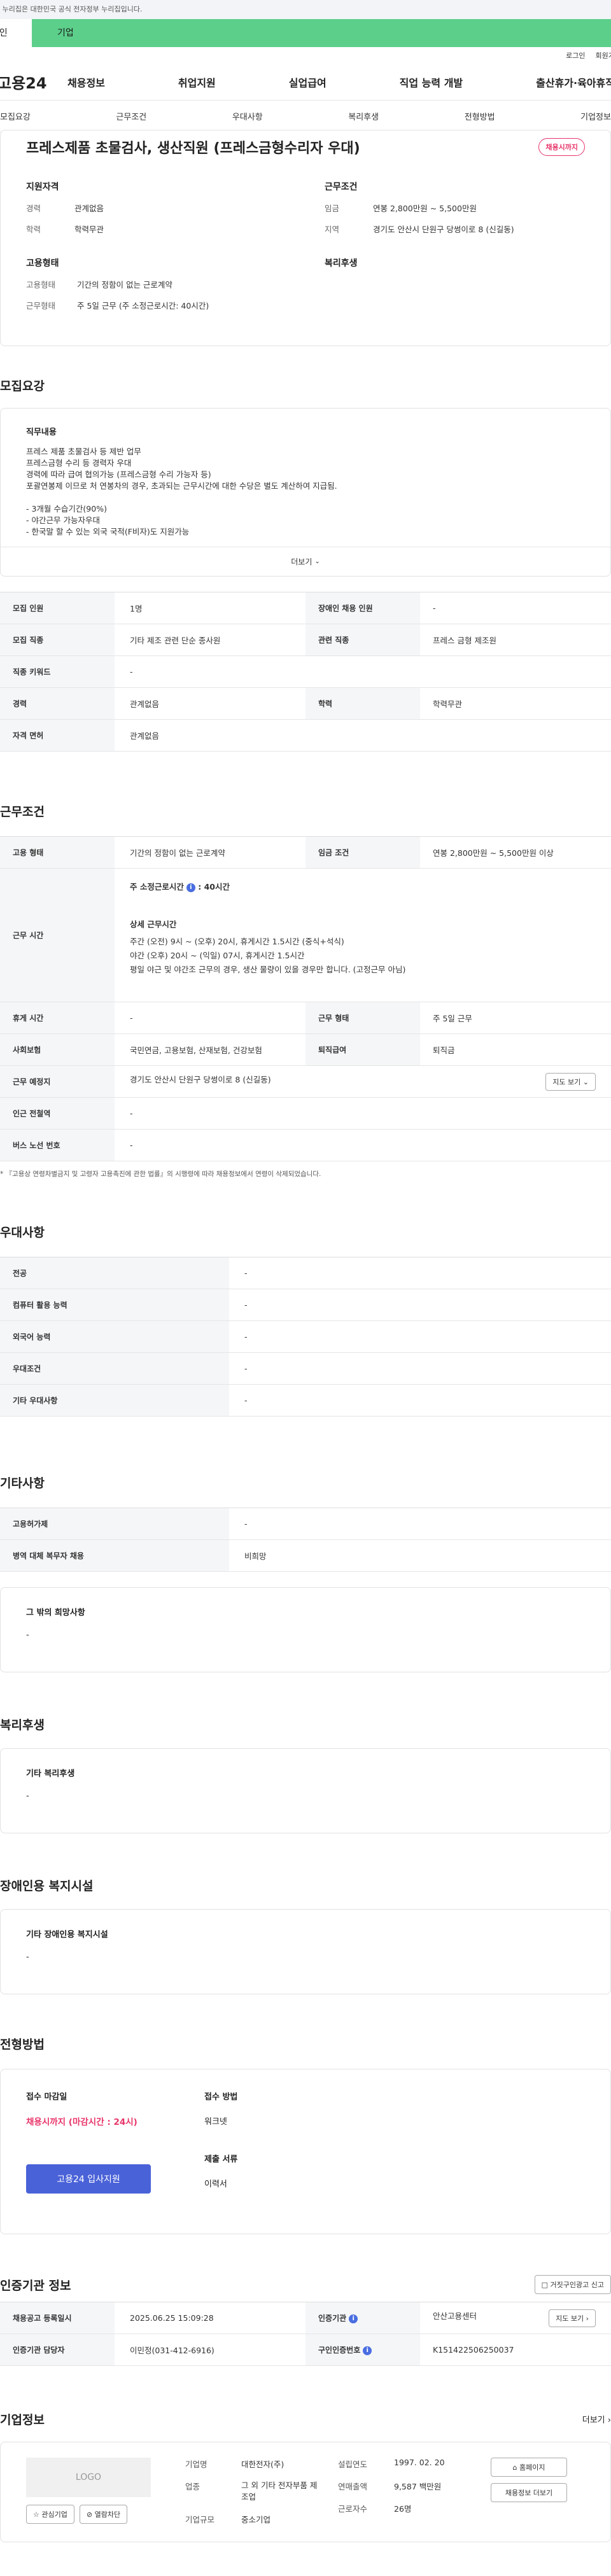 This screenshot has width=611, height=2576. What do you see at coordinates (363, 1018) in the screenshot?
I see `wtype-label: 근무 형태` at bounding box center [363, 1018].